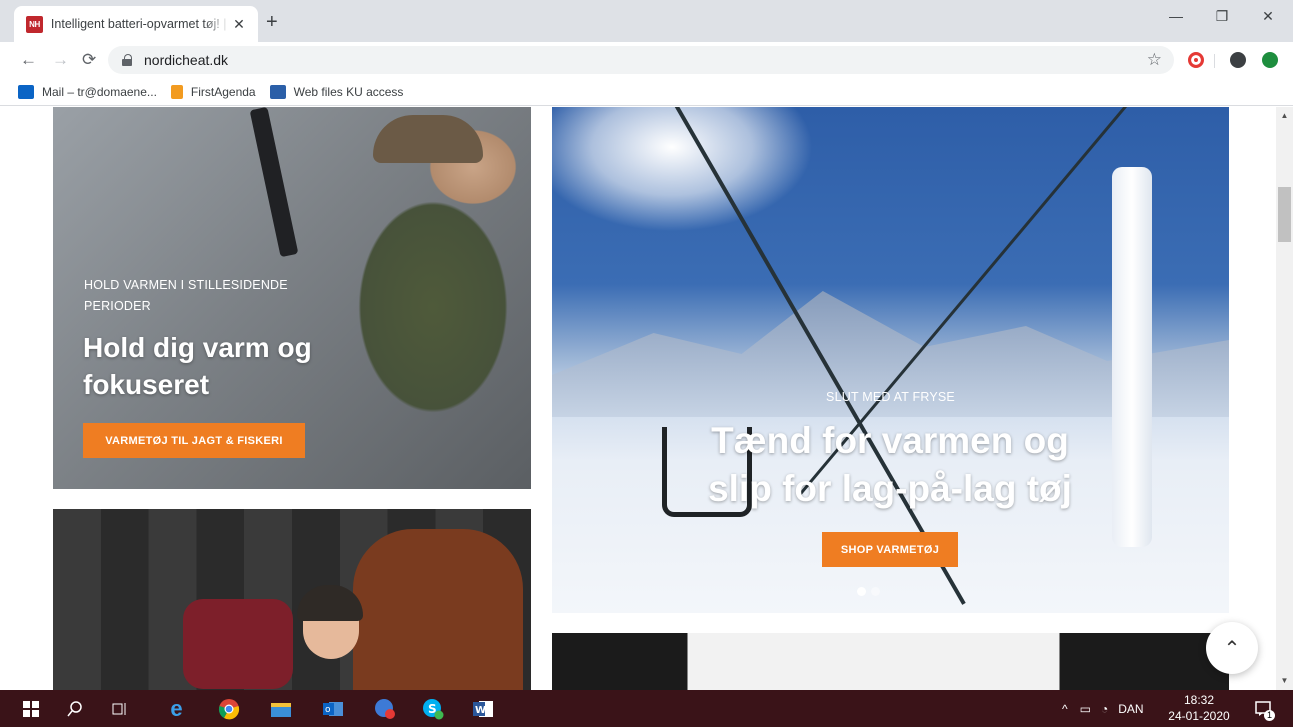 The width and height of the screenshot is (1293, 727). I want to click on minimize-button: —, so click(1176, 16).